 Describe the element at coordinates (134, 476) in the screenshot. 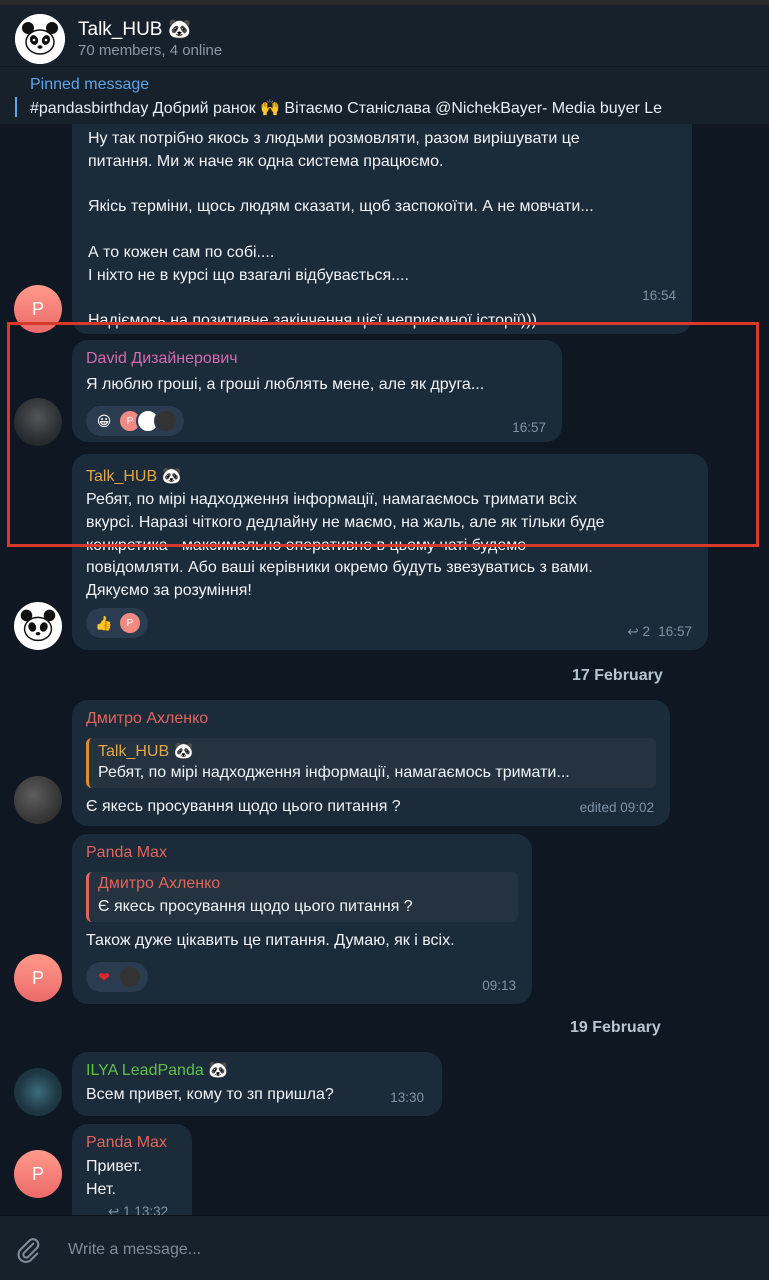

I see `sender-name: Talk_HUB 🐼` at that location.